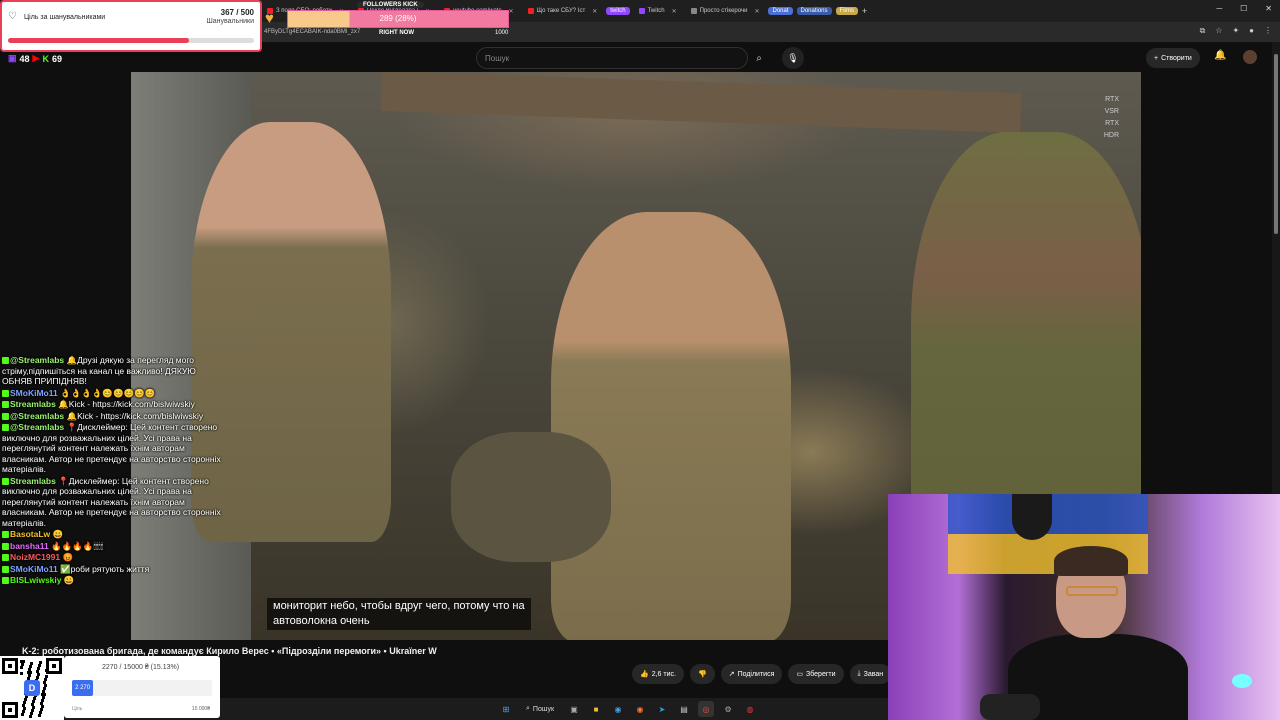 The height and width of the screenshot is (720, 1280). What do you see at coordinates (751, 674) in the screenshot?
I see `share-button: ↗ Поділитися` at bounding box center [751, 674].